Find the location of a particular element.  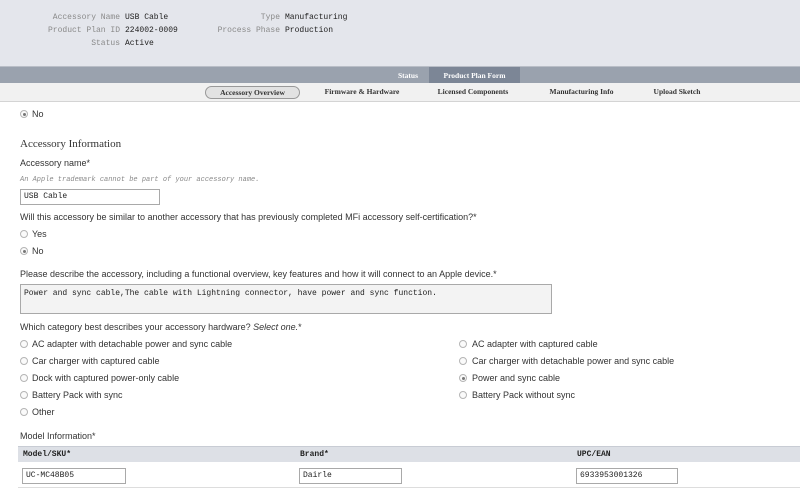

status-value: Active is located at coordinates (139, 43).